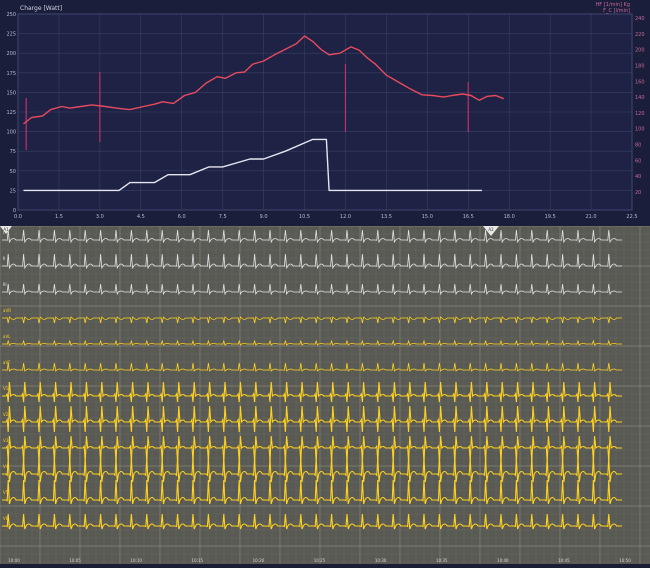 This screenshot has width=650, height=568. What do you see at coordinates (13, 152) in the screenshot?
I see `left-tick-label: 75` at bounding box center [13, 152].